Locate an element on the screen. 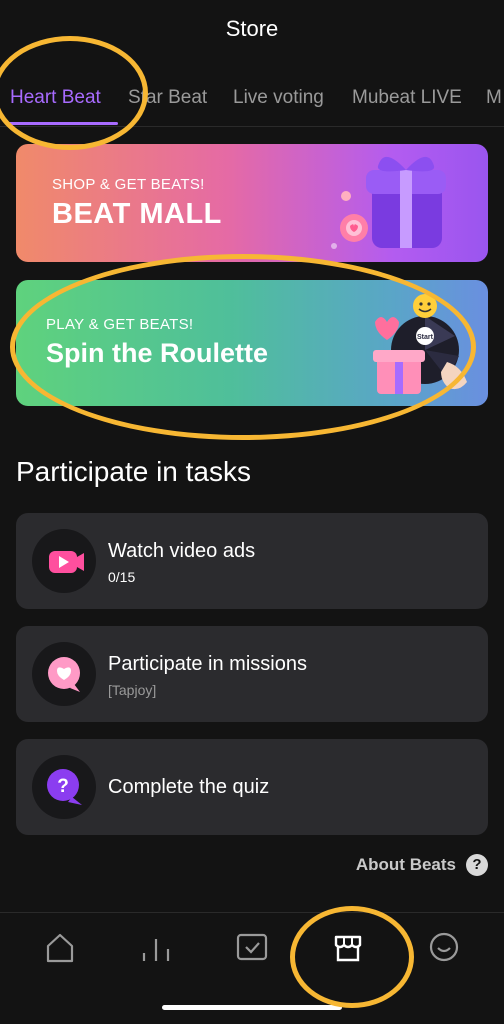  task-title: Participate in missions is located at coordinates (207, 664).